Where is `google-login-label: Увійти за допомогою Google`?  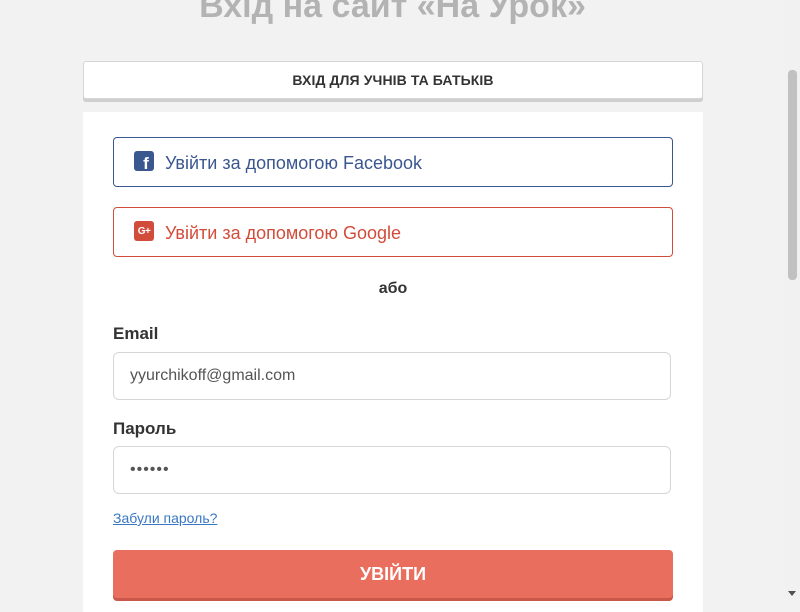
google-login-label: Увійти за допомогою Google is located at coordinates (283, 233).